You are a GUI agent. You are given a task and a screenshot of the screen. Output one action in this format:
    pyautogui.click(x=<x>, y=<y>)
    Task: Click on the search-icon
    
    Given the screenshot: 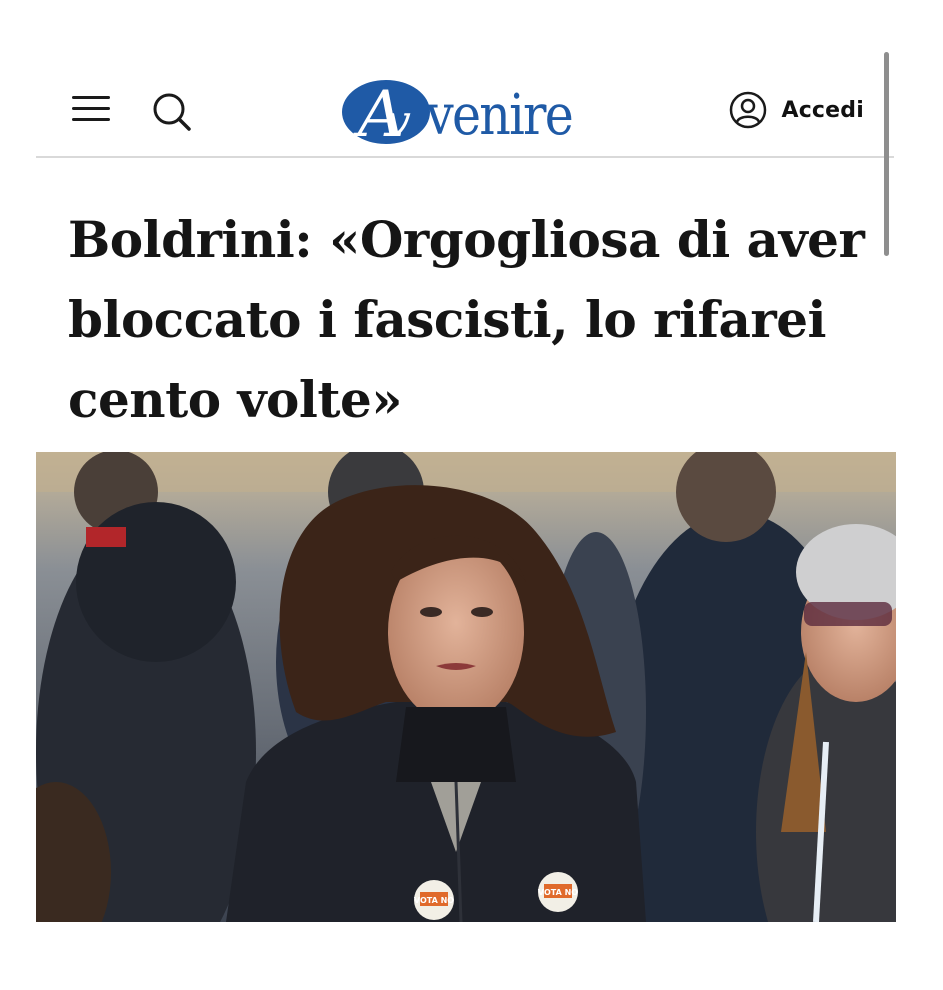 What is the action you would take?
    pyautogui.click(x=172, y=112)
    